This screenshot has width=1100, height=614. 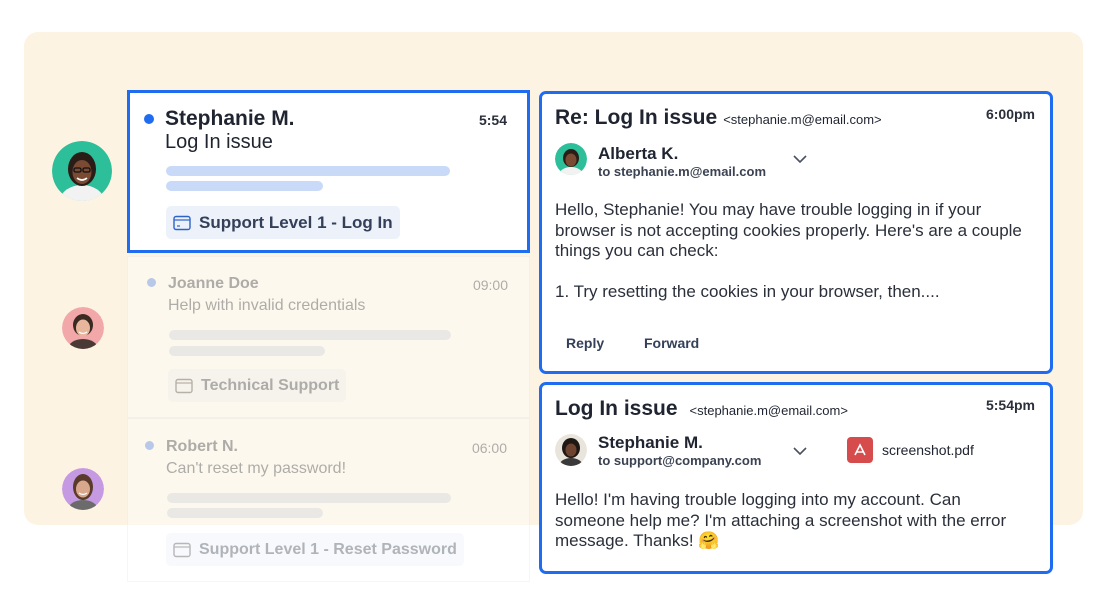 I want to click on email-subject-text: Log In issue, so click(x=616, y=408).